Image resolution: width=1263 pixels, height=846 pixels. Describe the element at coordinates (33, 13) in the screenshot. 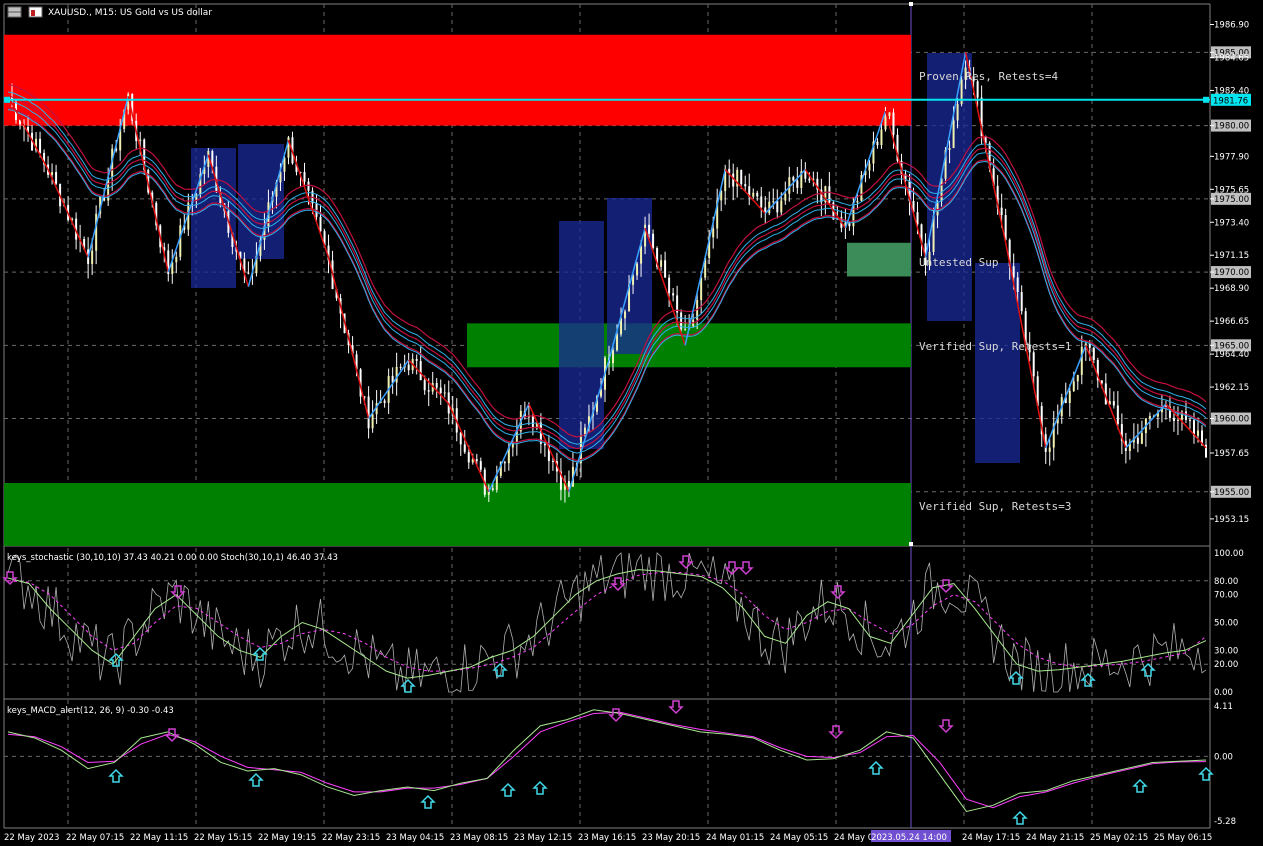

I see `chart-icon-bar` at that location.